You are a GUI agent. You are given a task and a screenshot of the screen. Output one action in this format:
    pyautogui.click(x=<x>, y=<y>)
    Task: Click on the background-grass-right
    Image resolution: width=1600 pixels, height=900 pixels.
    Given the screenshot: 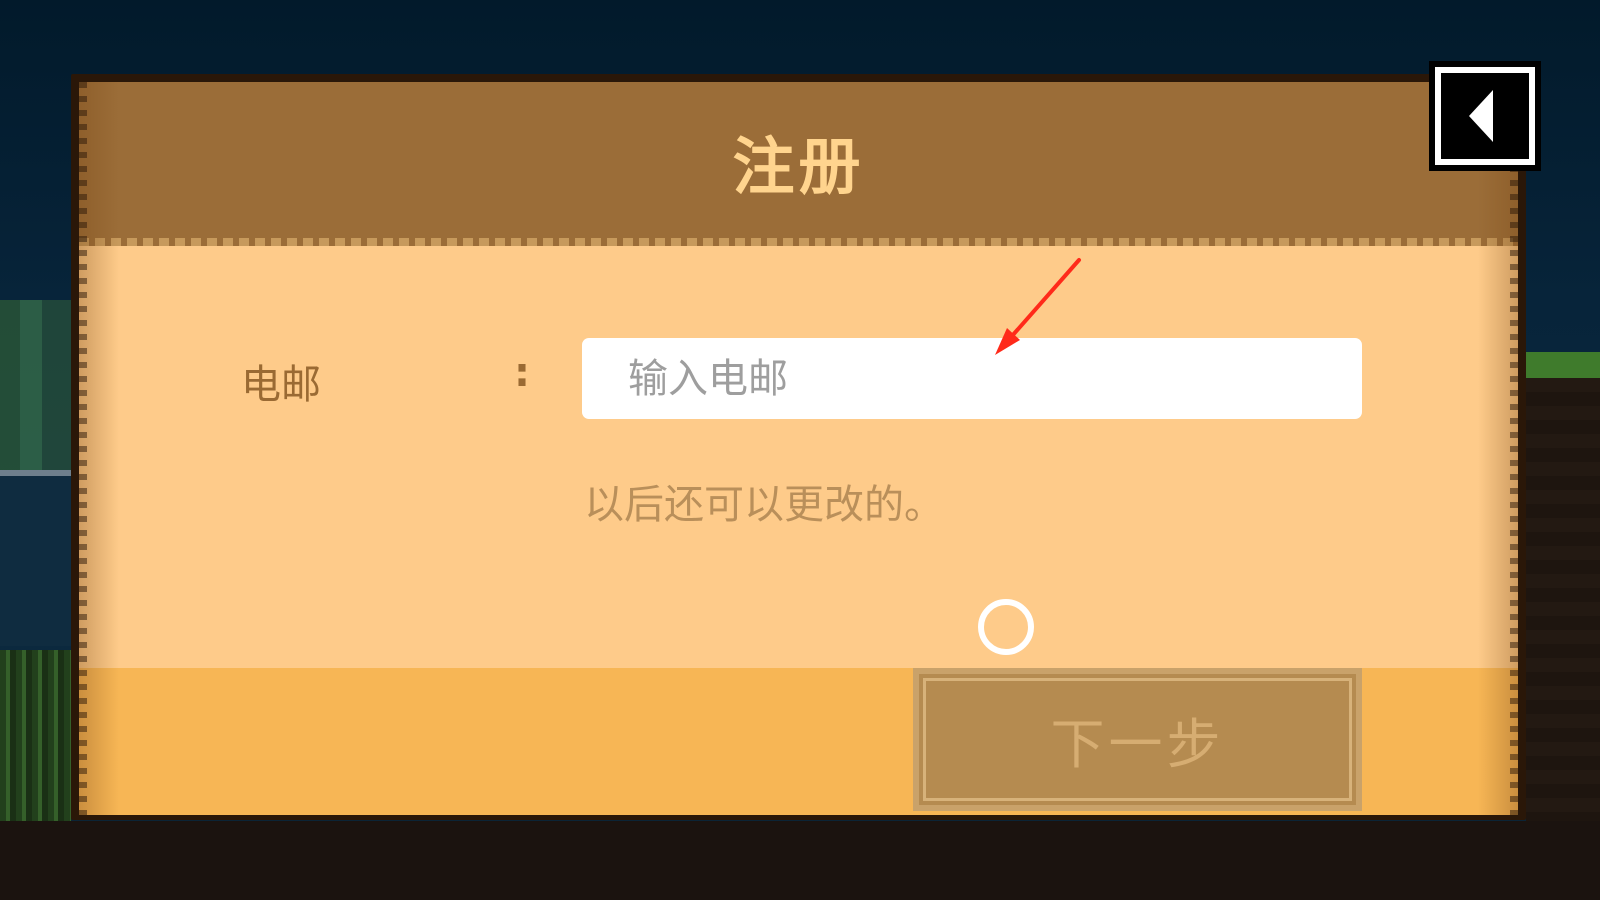 What is the action you would take?
    pyautogui.click(x=1563, y=365)
    